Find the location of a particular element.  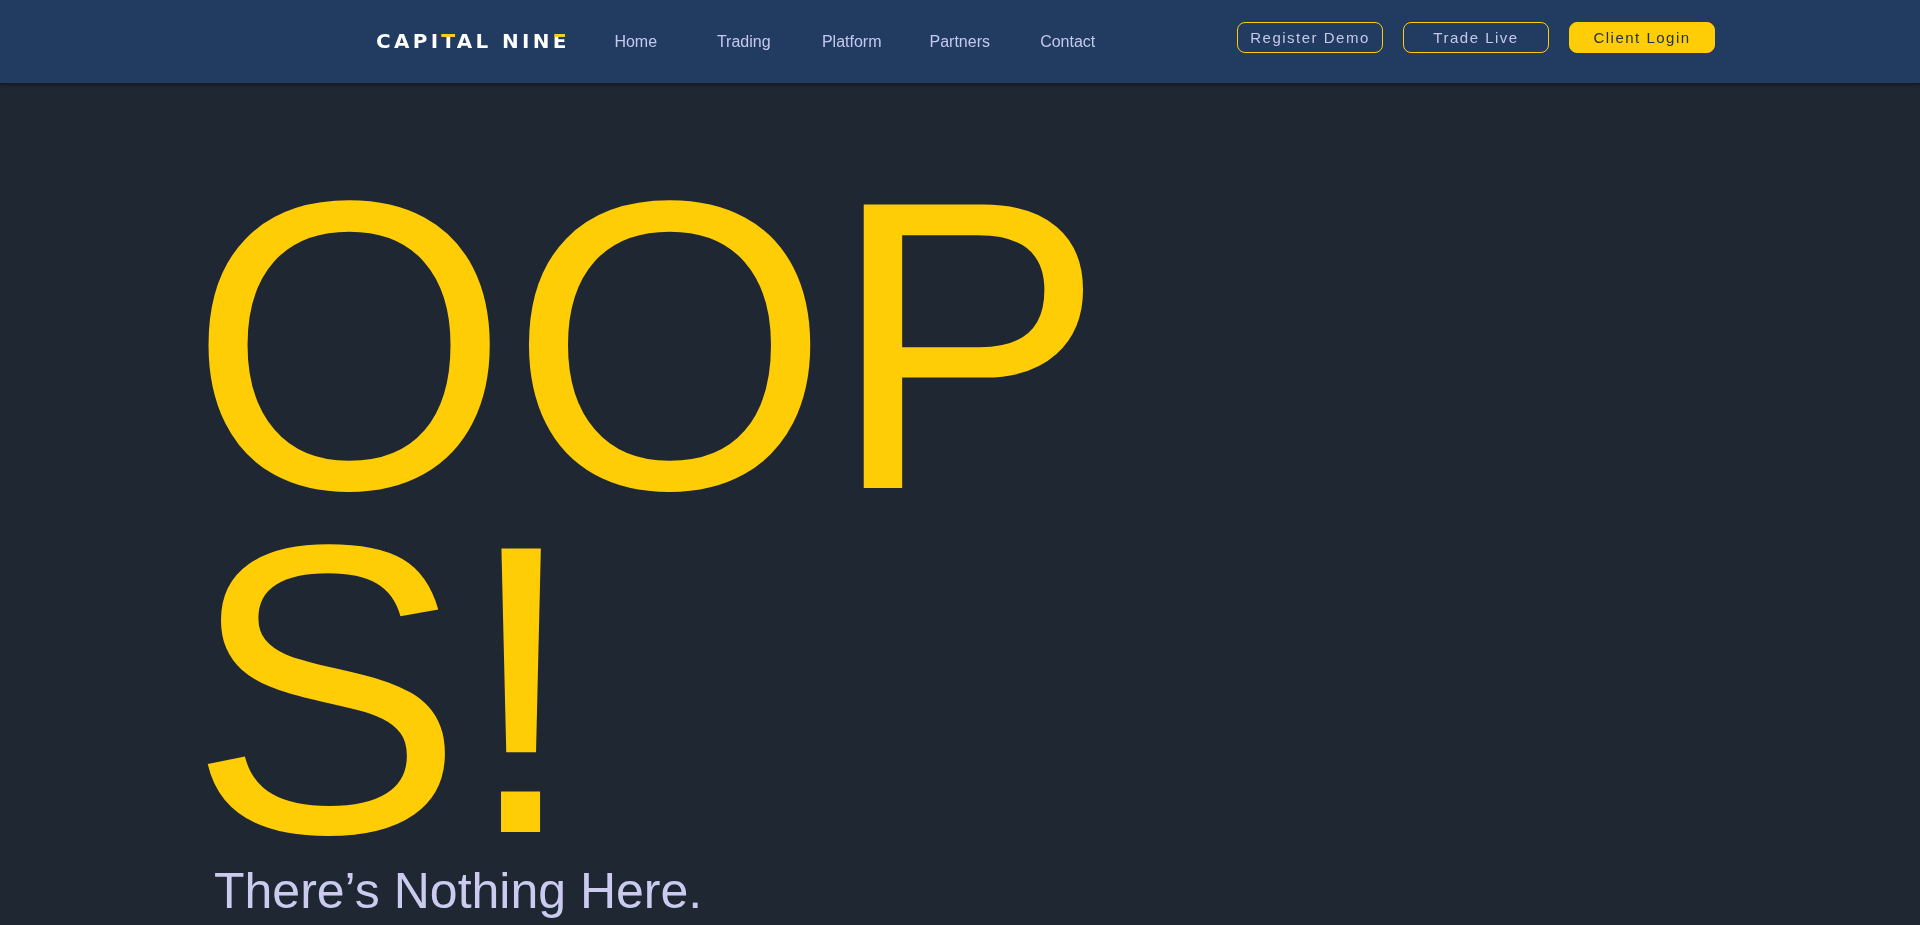

error-message: There’s Nothing Here. is located at coordinates (458, 891).